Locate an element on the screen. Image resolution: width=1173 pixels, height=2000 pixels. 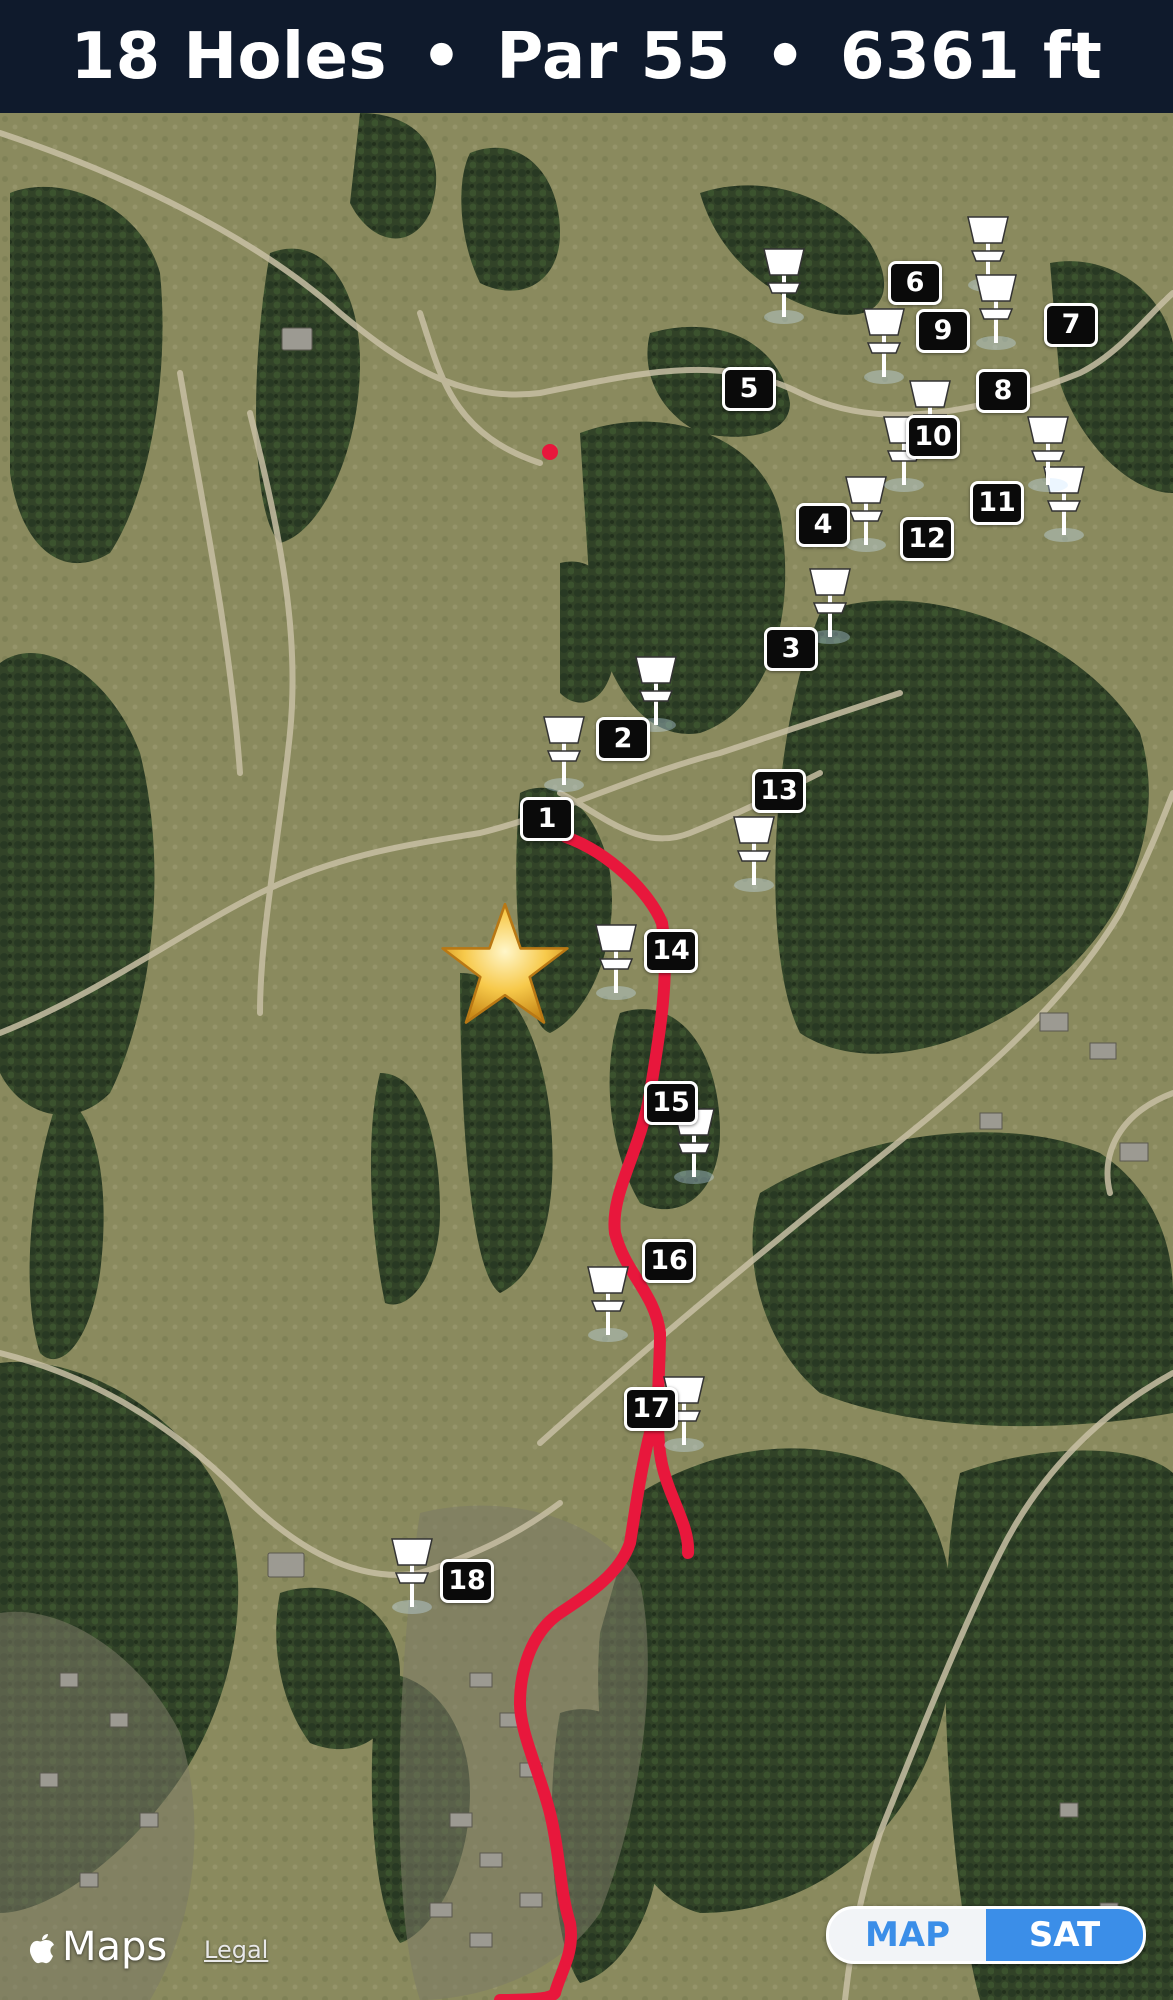
holes-count: 18 Holes is located at coordinates (228, 56).